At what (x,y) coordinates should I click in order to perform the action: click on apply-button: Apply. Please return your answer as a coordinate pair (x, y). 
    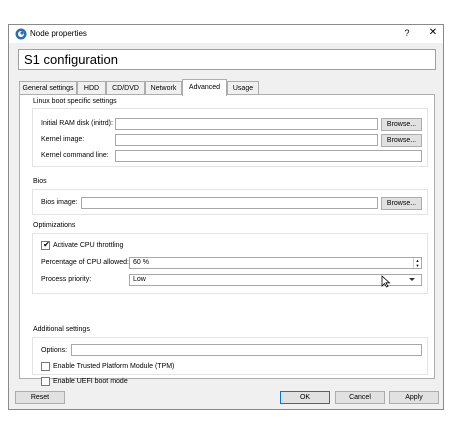
    Looking at the image, I should click on (414, 397).